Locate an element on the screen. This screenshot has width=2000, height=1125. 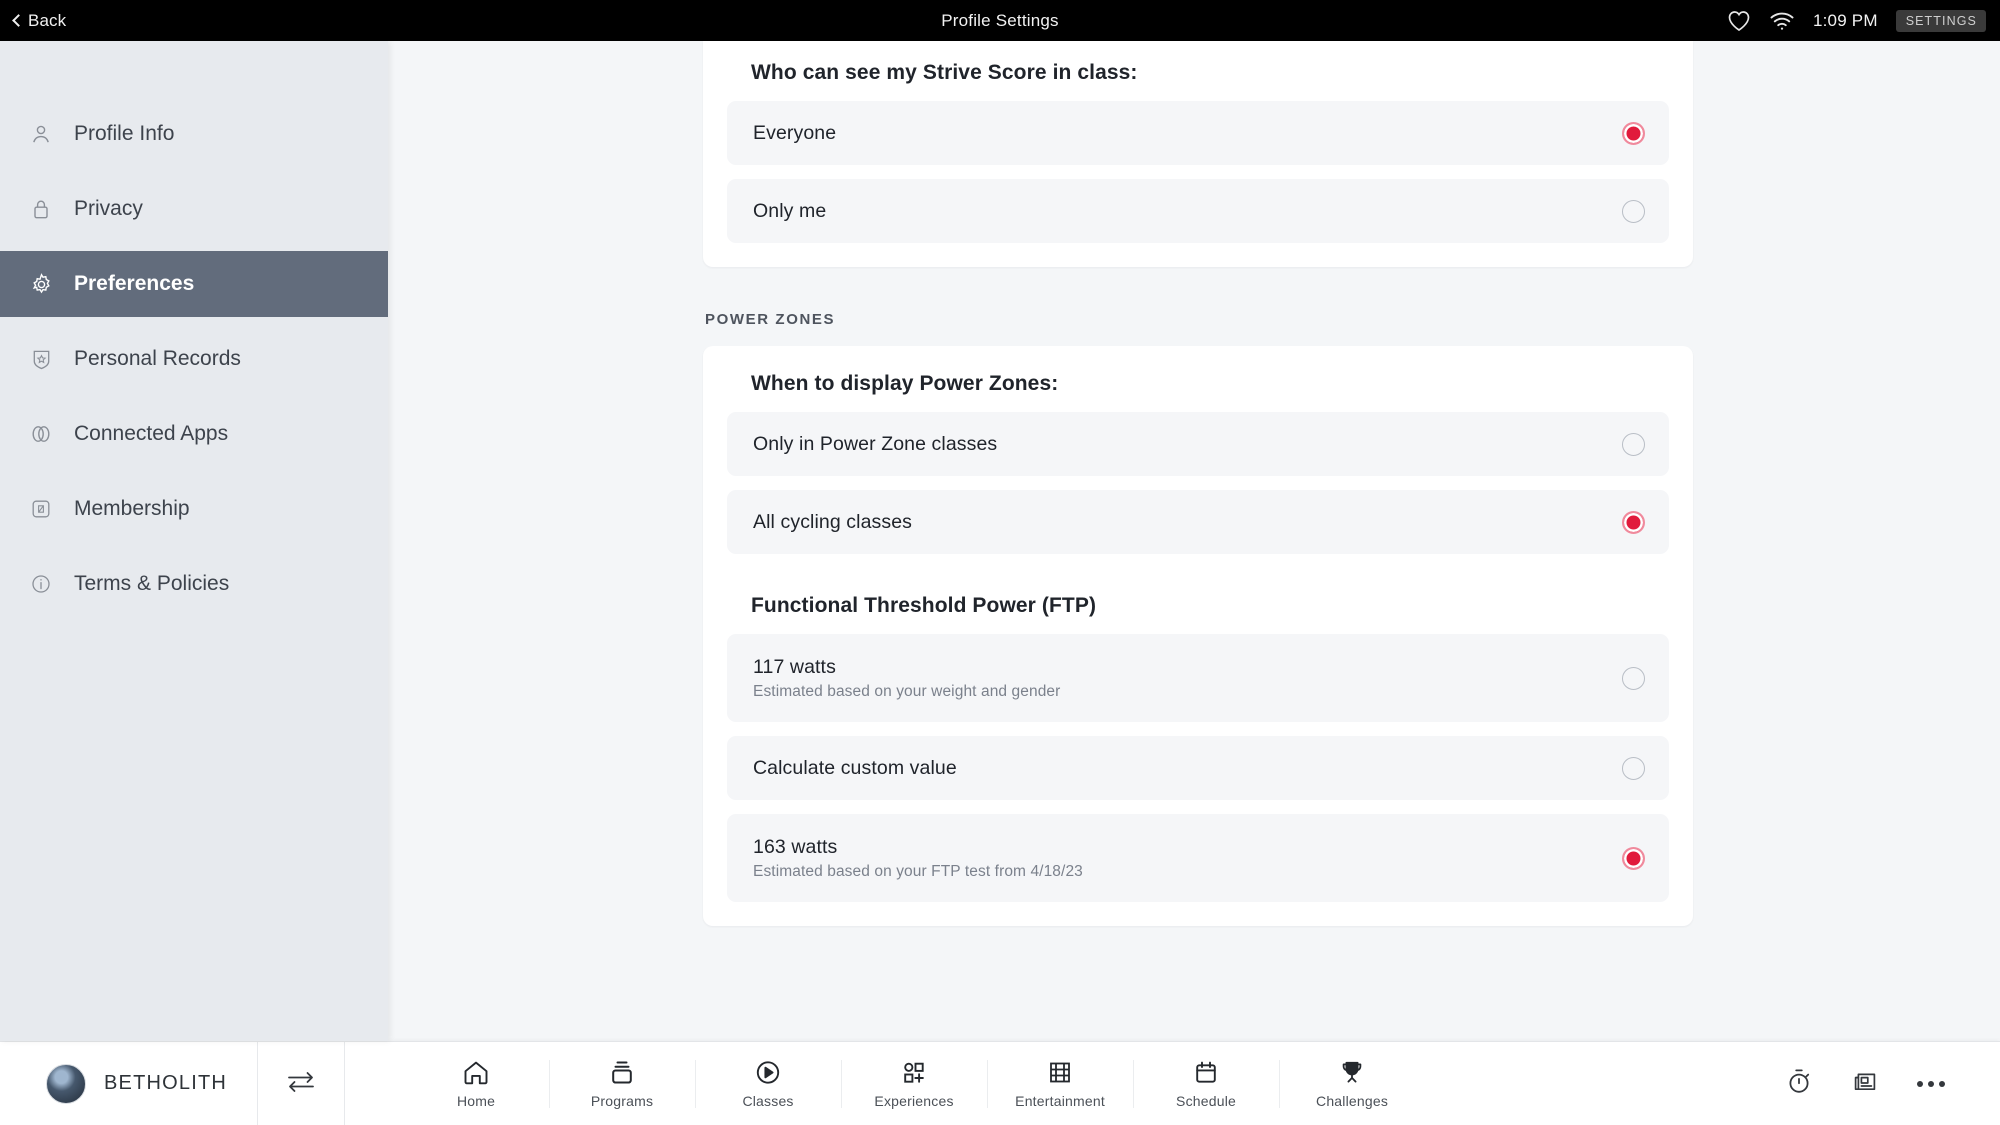
sidebar-item-personal-records: Personal Records is located at coordinates (194, 359).